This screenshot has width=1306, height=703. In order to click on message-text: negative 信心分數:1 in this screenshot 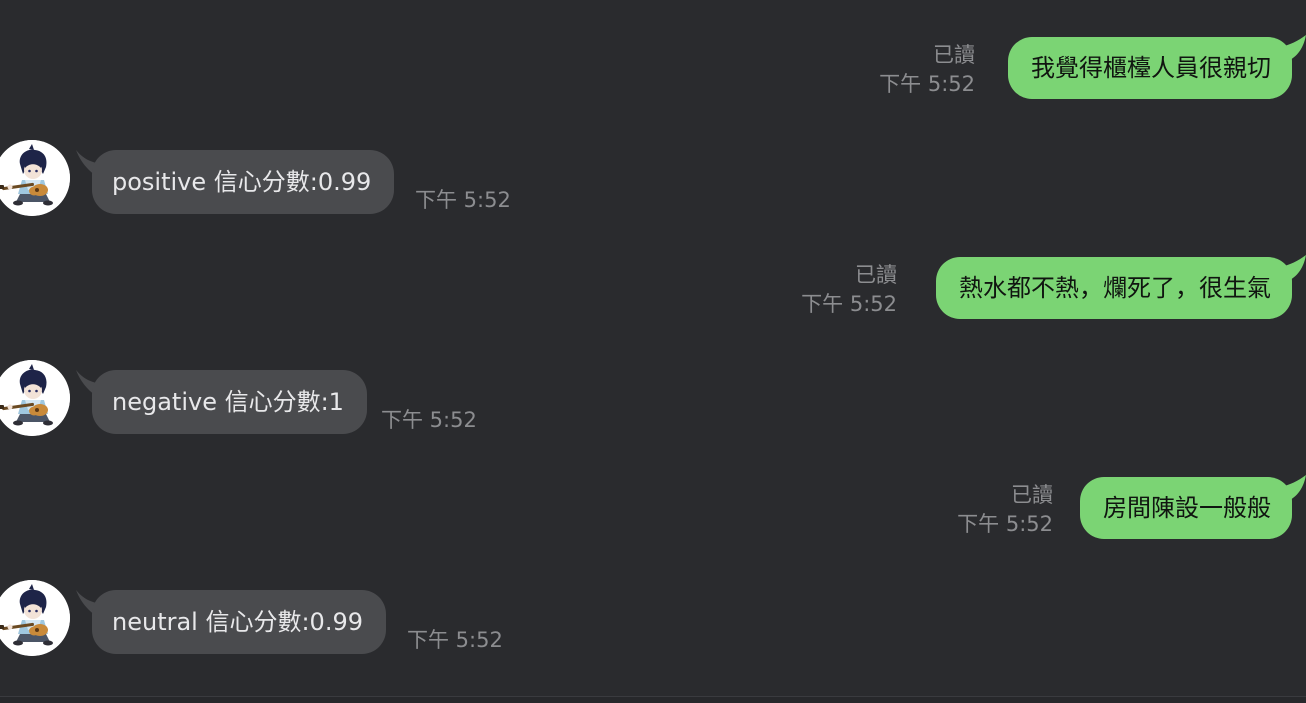, I will do `click(228, 402)`.